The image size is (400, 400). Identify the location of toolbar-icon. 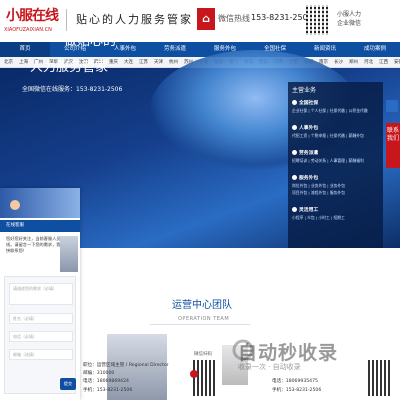
(392, 106).